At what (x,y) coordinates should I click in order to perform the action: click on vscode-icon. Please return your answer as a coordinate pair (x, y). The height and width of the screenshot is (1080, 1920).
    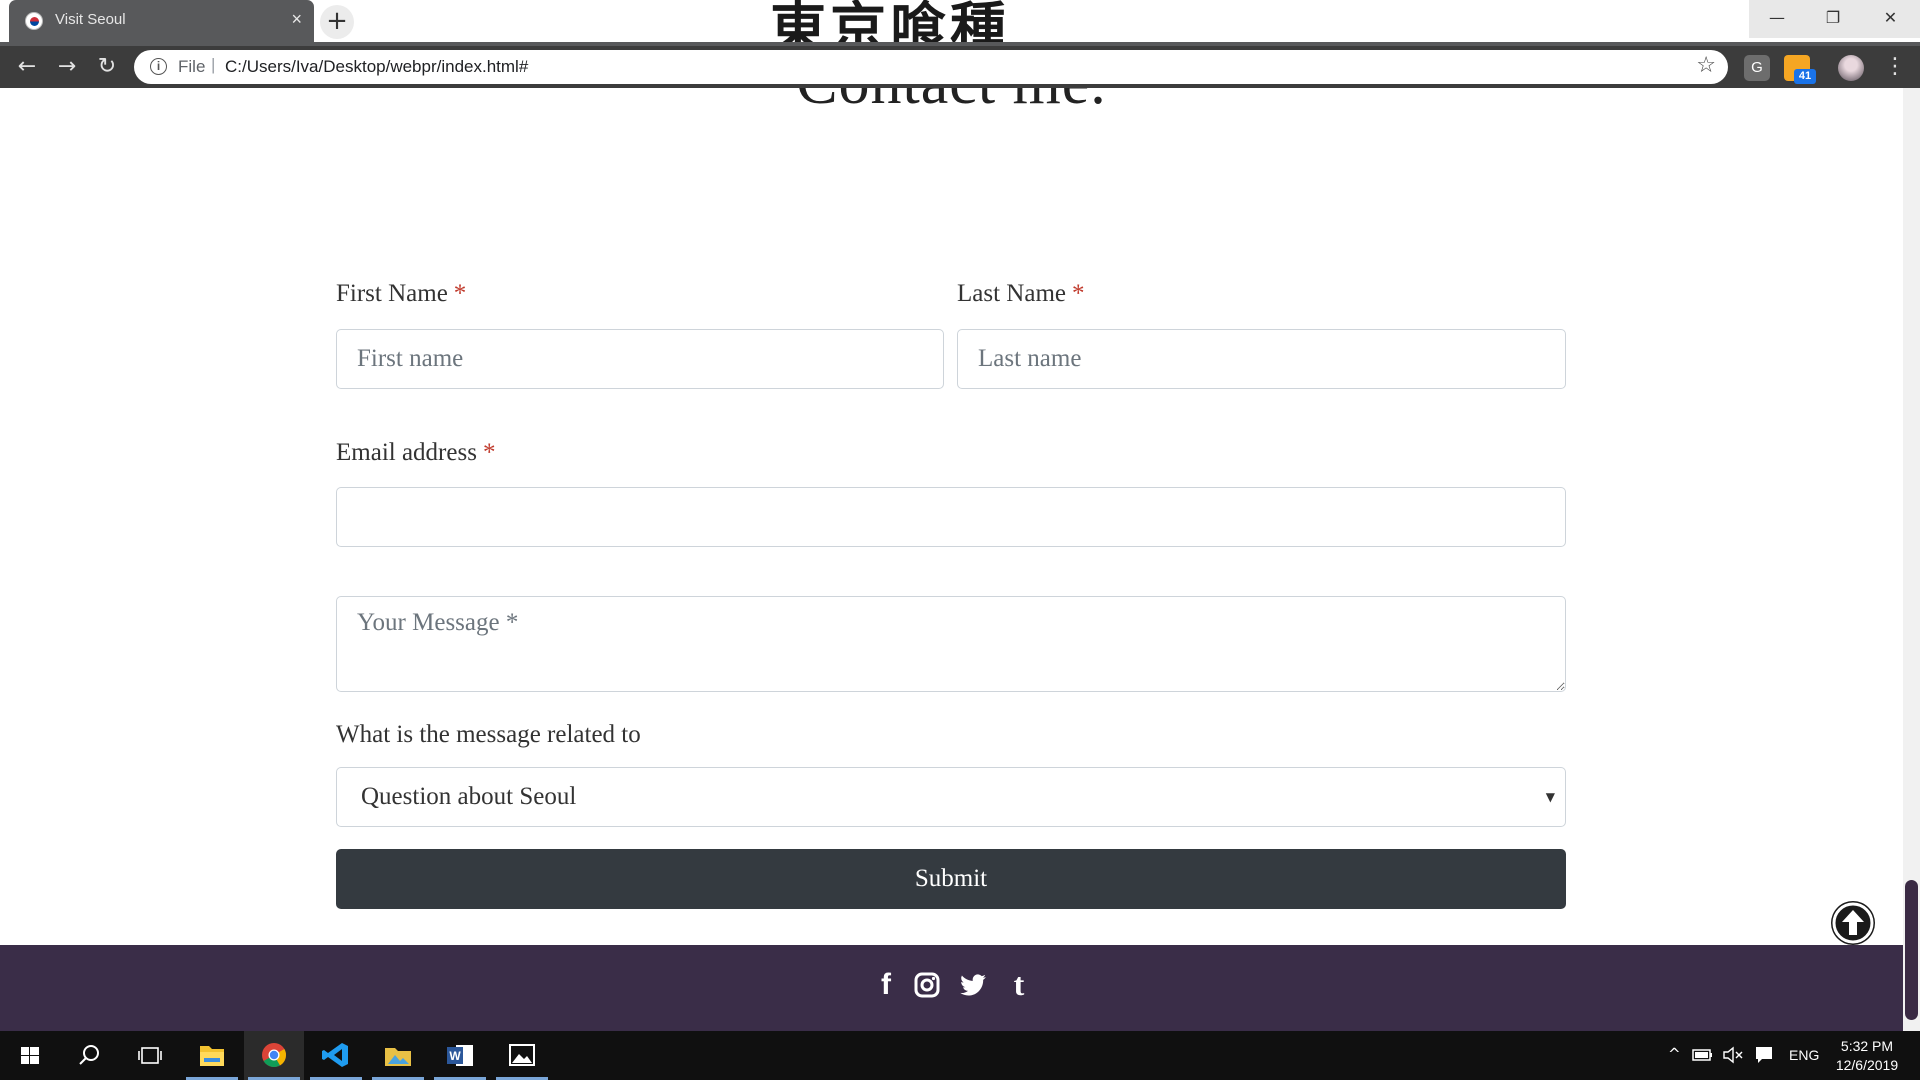
    Looking at the image, I should click on (335, 1055).